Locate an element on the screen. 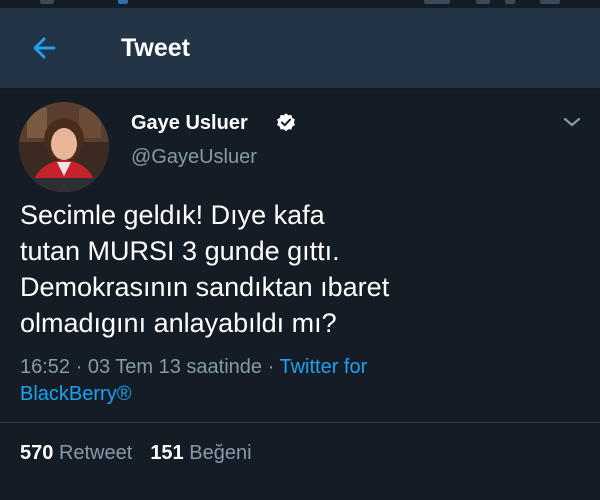  profile-photo is located at coordinates (64, 147).